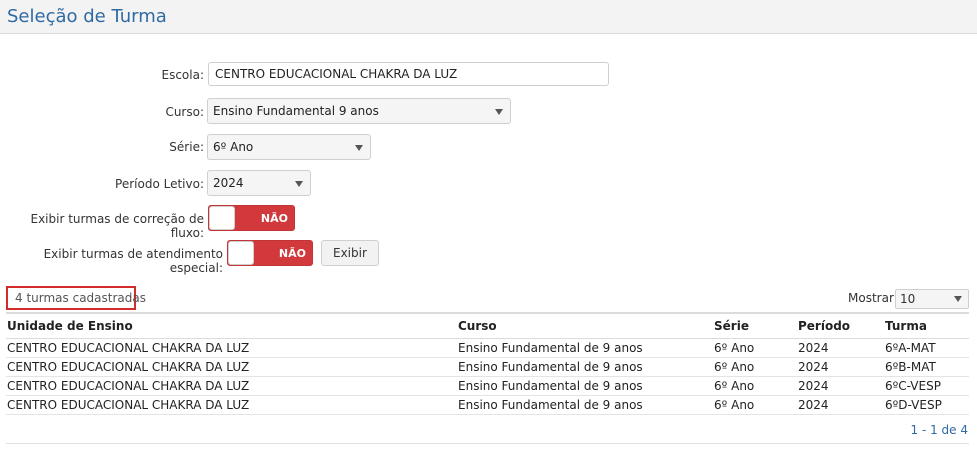 This screenshot has height=457, width=977. Describe the element at coordinates (117, 226) in the screenshot. I see `correcao-label: Exibir turmas de correção de fluxo:` at that location.